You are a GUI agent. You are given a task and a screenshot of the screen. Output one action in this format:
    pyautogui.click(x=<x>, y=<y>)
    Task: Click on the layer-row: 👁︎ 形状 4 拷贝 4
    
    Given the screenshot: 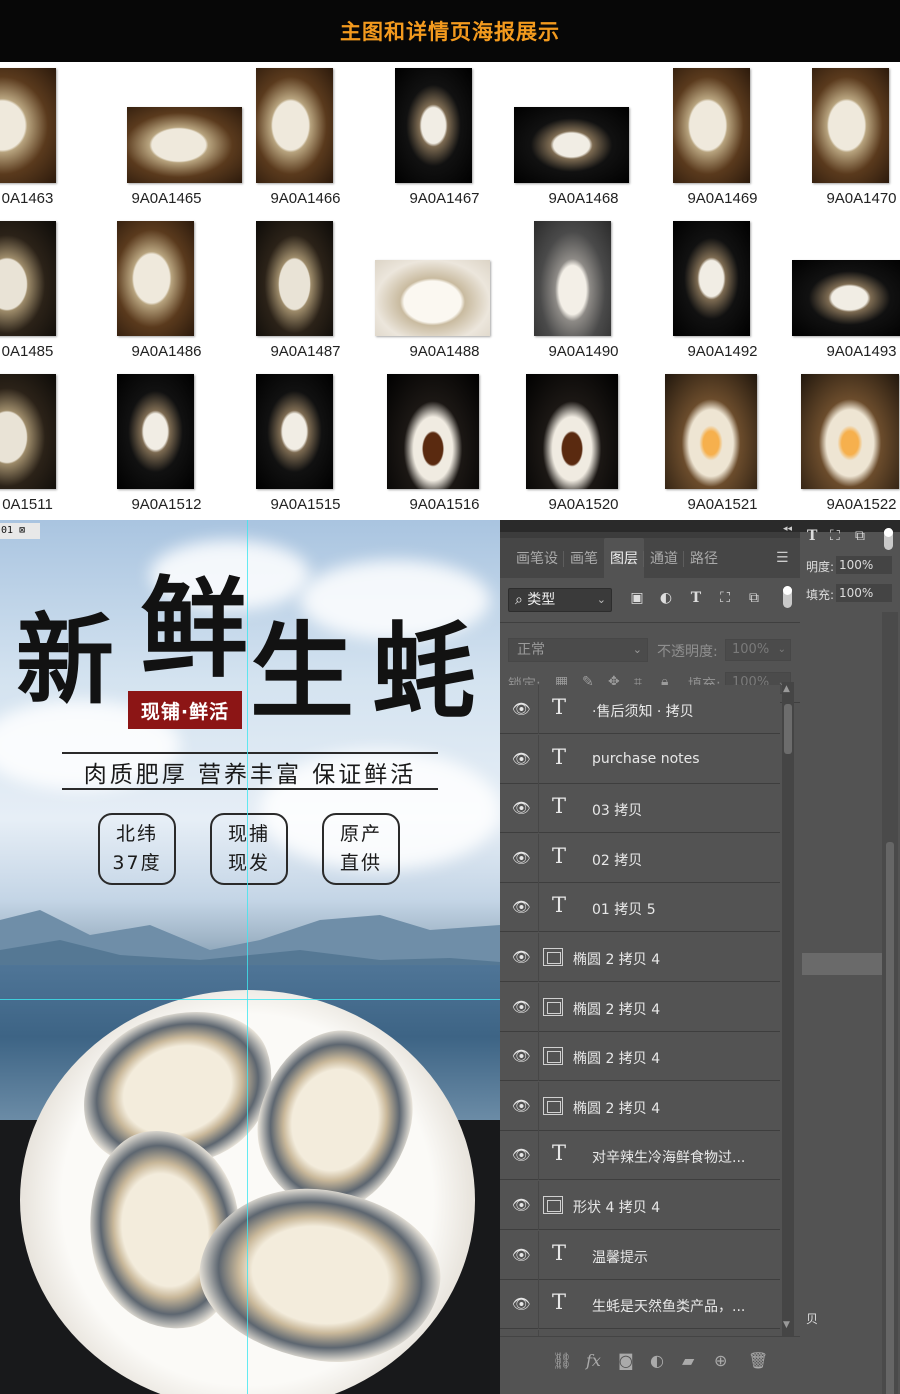 What is the action you would take?
    pyautogui.click(x=640, y=1205)
    